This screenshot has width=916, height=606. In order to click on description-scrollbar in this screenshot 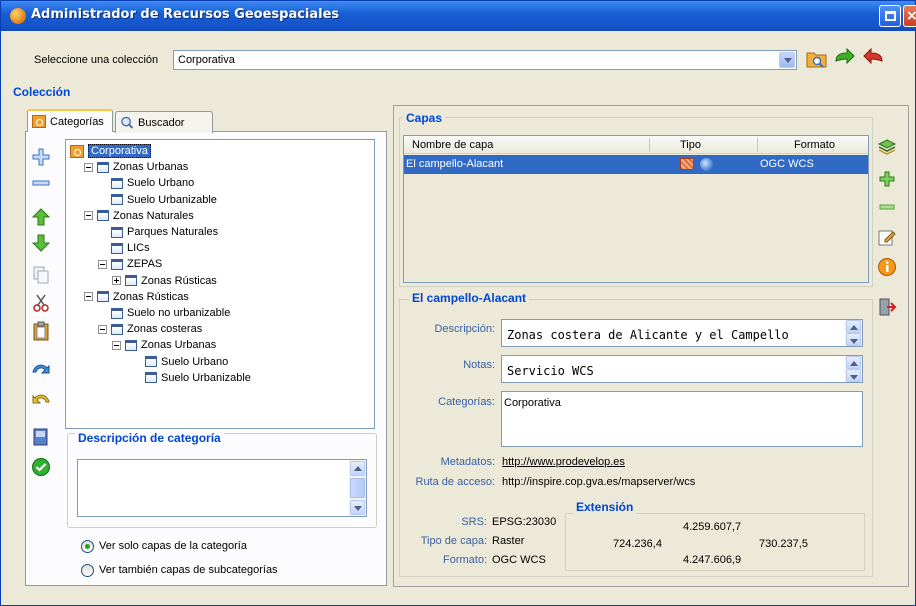, I will do `click(357, 488)`.